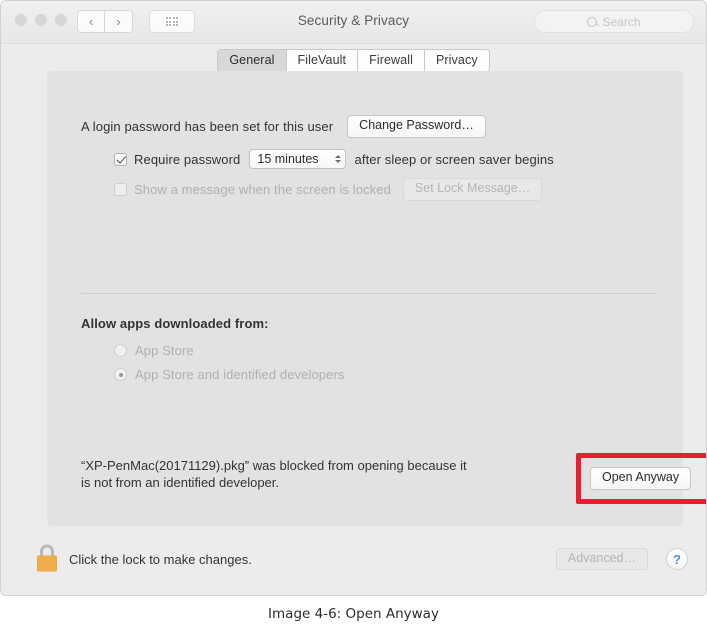 The width and height of the screenshot is (707, 633). Describe the element at coordinates (353, 614) in the screenshot. I see `figure-caption: Image 4-6: Open Anyway` at that location.